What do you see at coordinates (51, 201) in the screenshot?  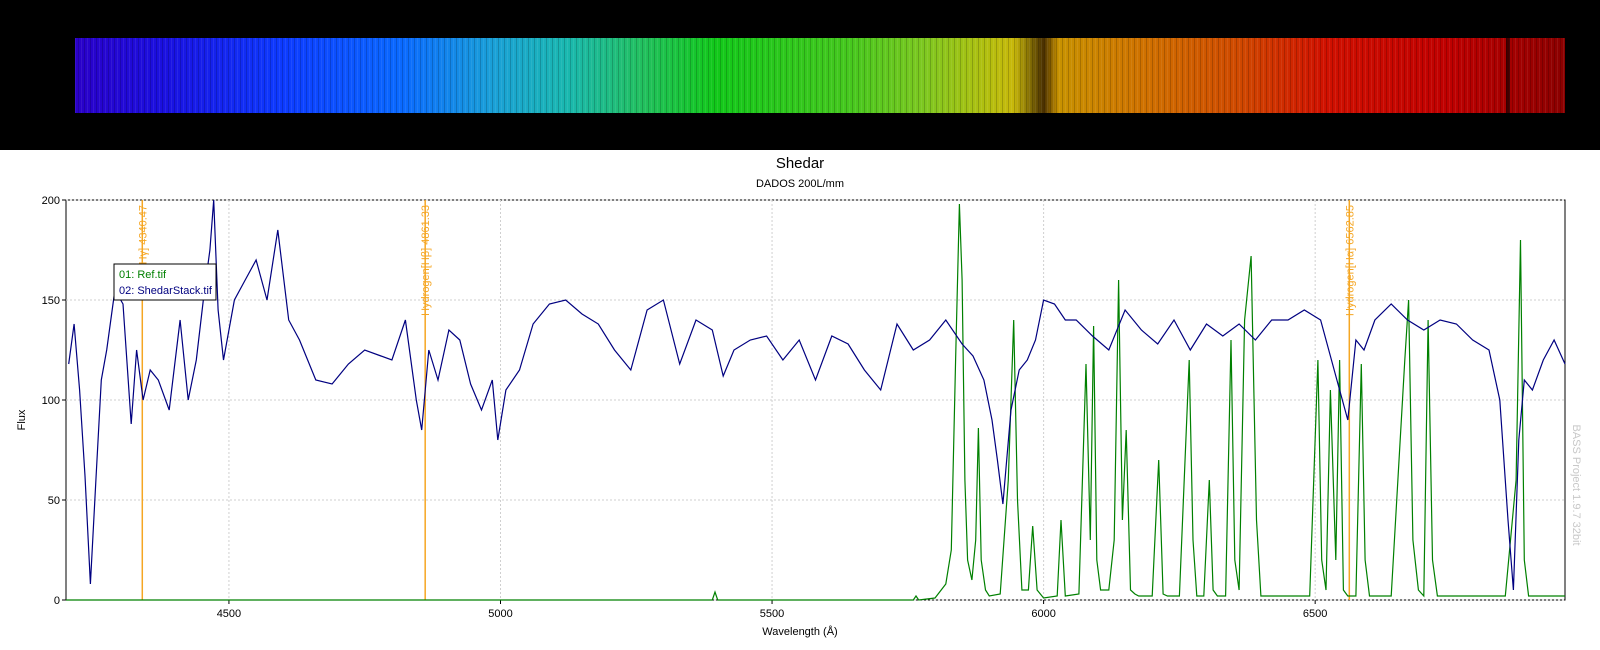 I see `y-tick-label-4: 200` at bounding box center [51, 201].